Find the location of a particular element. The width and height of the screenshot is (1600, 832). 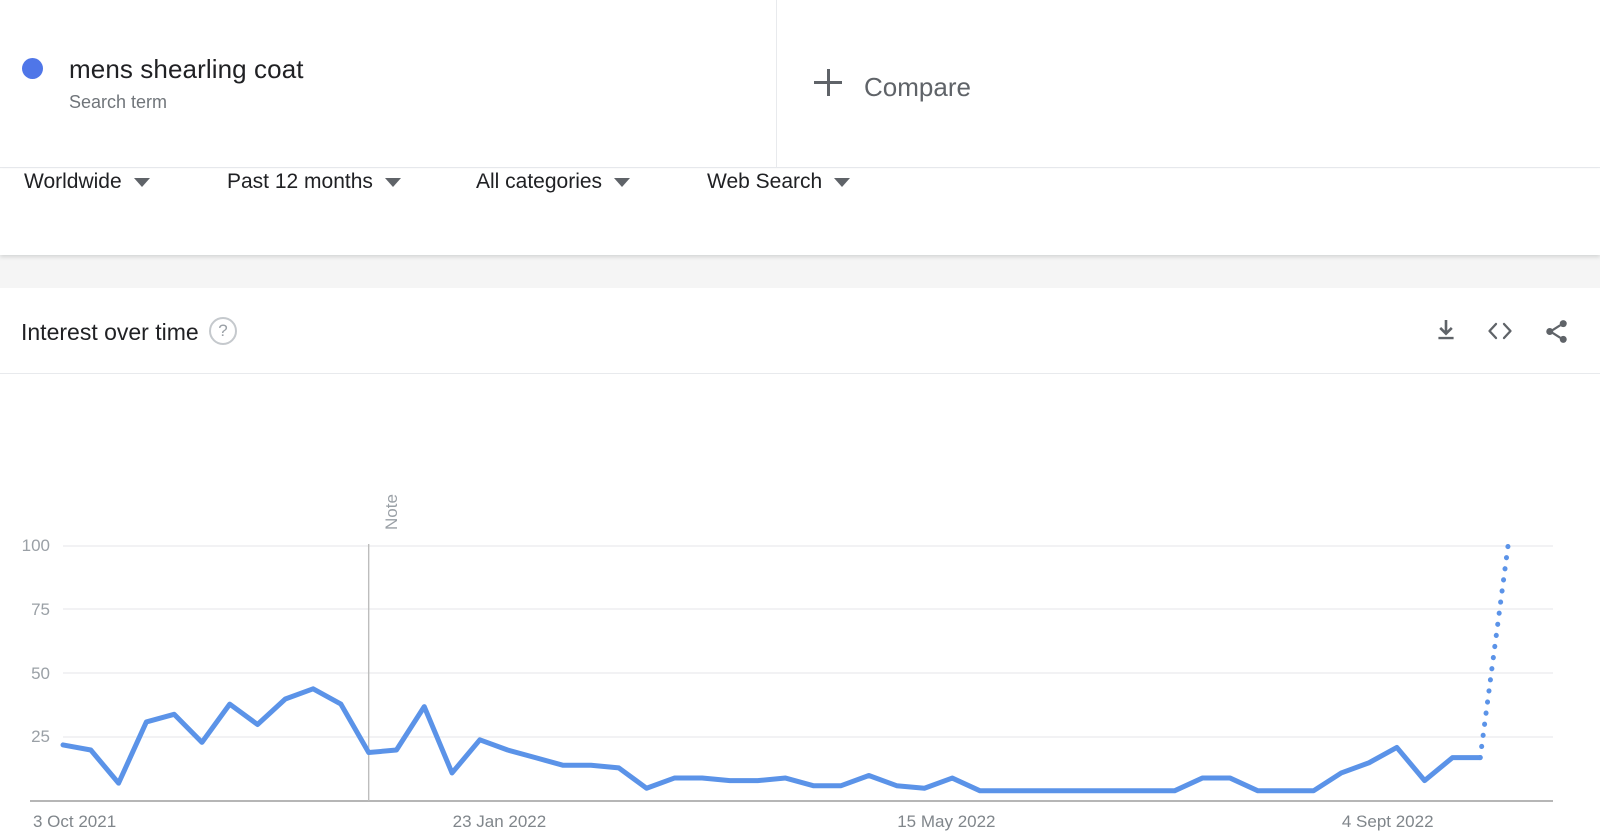

filter-search-type: Web Search is located at coordinates (779, 182).